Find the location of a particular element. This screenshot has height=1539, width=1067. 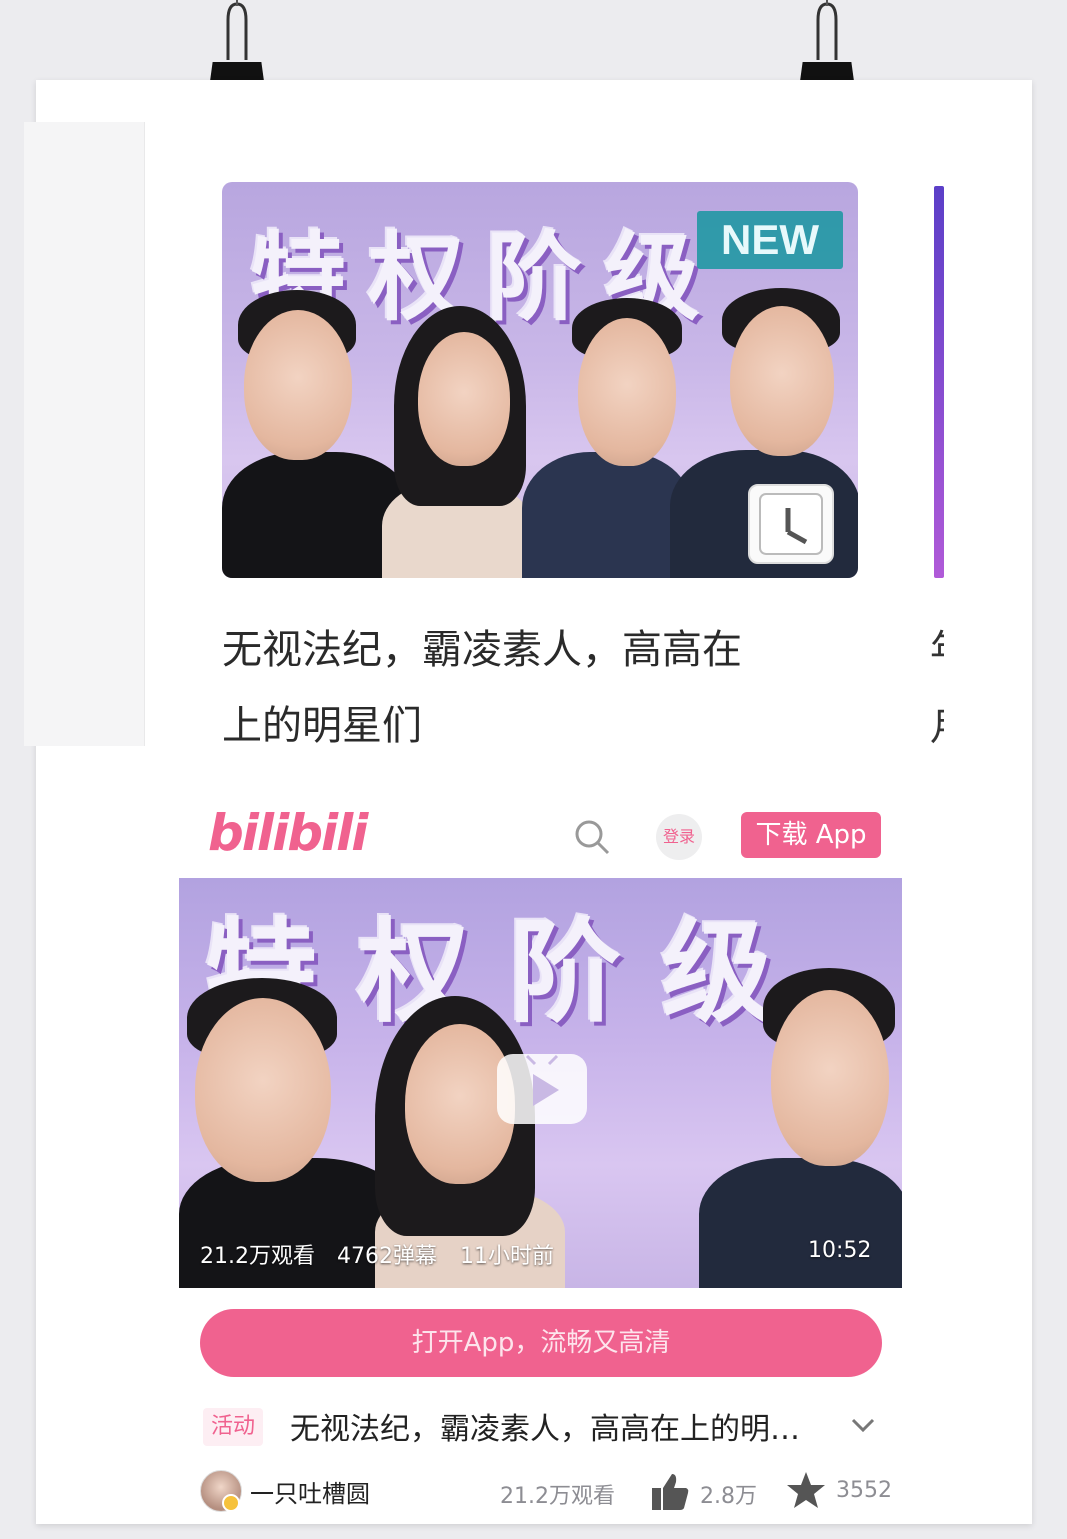

play-icon is located at coordinates (542, 1080).